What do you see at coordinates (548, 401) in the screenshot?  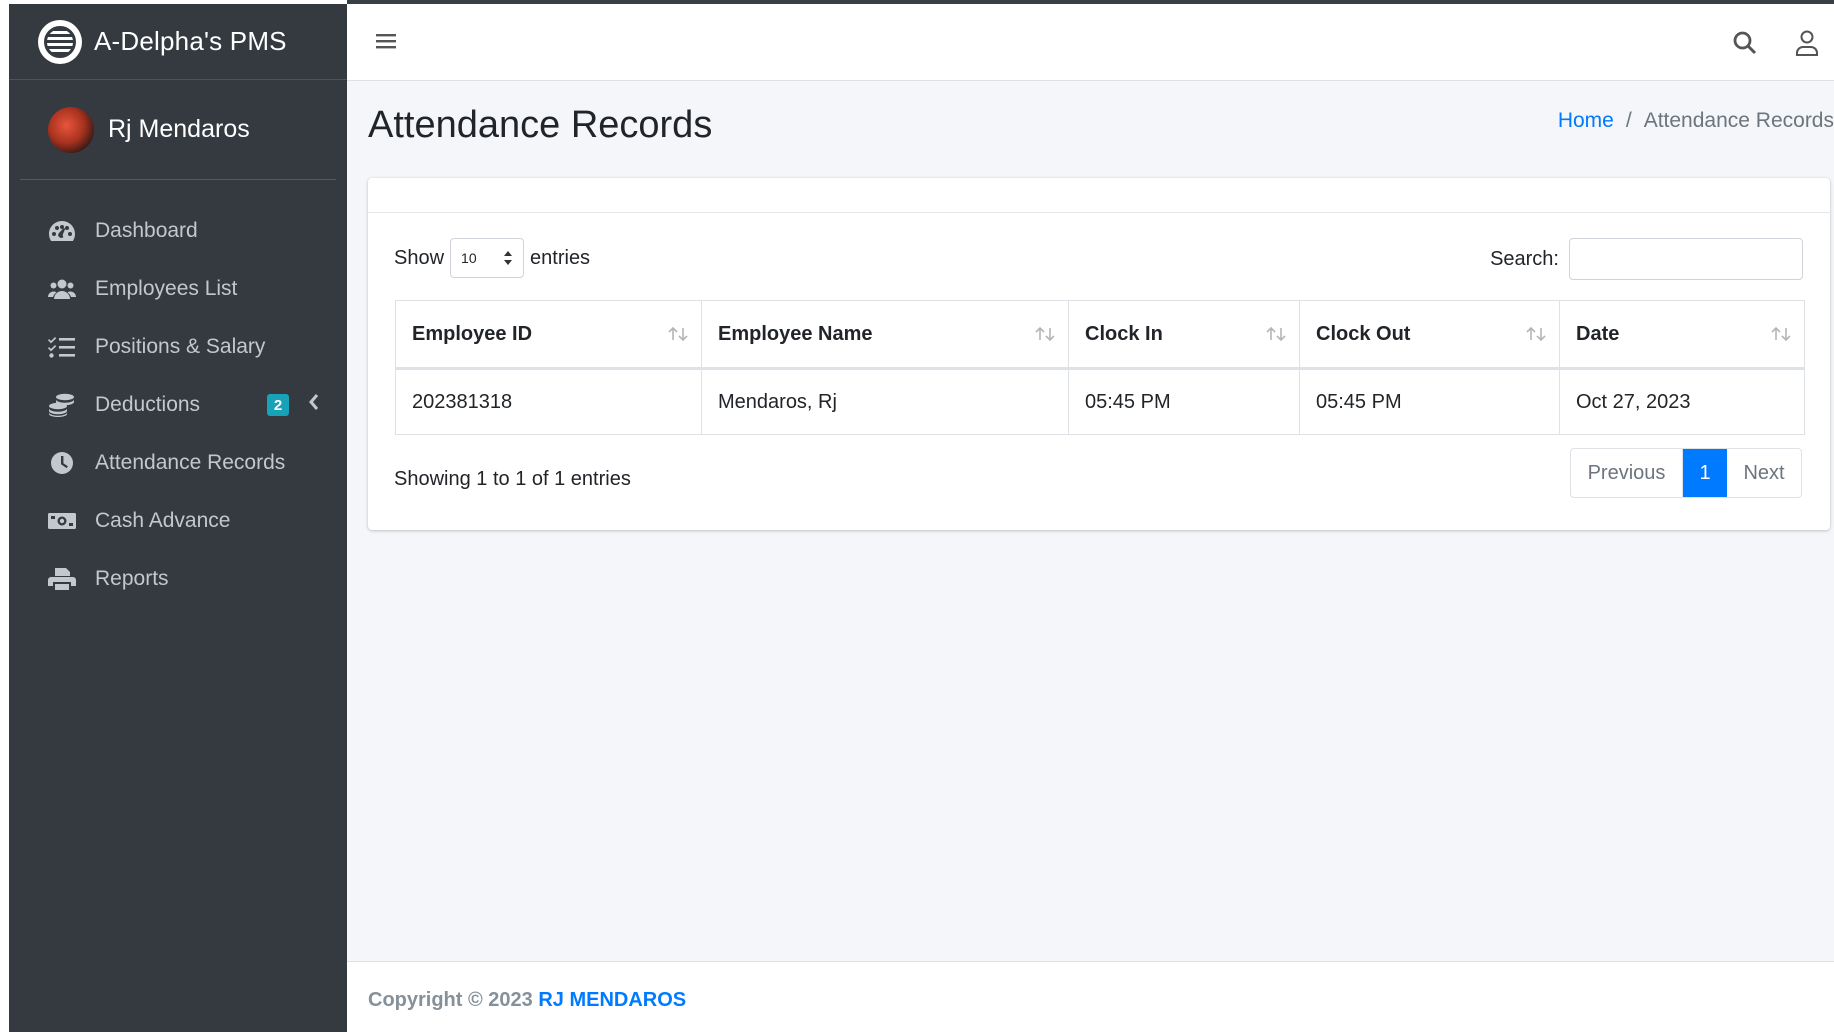 I see `cell-employee-id: 202381318` at bounding box center [548, 401].